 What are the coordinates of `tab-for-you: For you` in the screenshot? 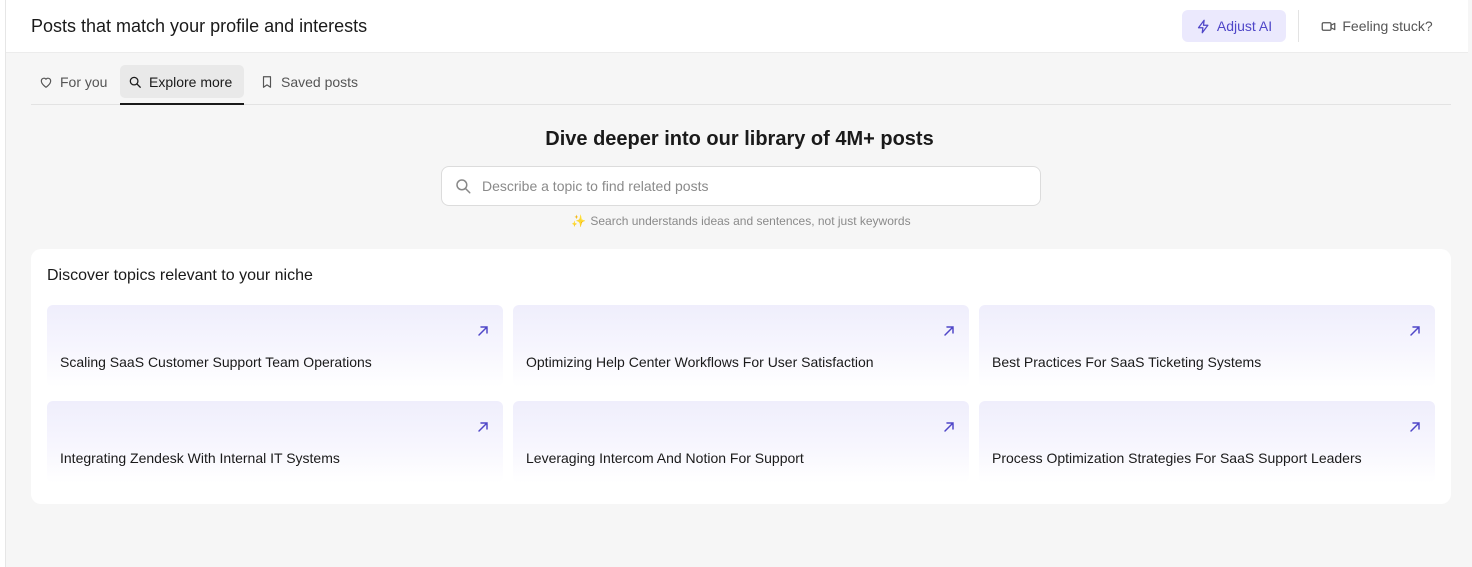 It's located at (73, 81).